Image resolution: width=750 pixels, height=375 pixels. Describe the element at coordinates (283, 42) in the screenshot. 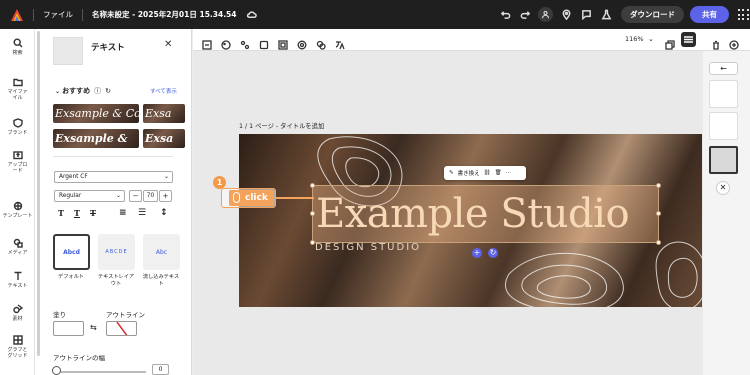

I see `frame-icon` at that location.